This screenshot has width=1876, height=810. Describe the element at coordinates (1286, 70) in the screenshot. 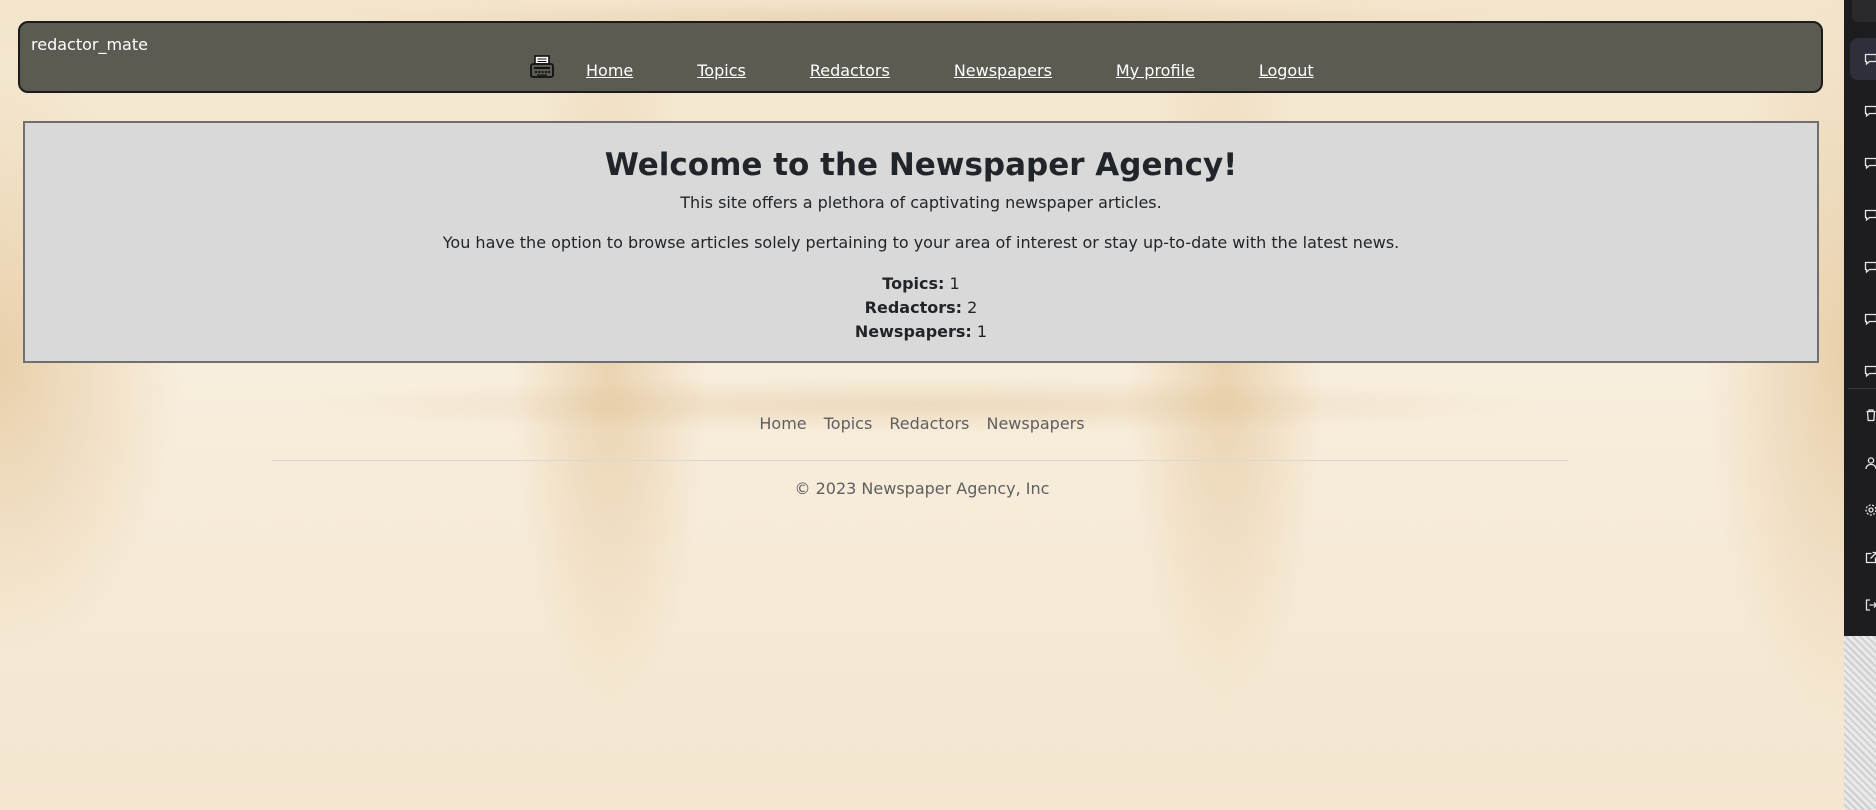

I see `nav-logout-link: Logout` at that location.